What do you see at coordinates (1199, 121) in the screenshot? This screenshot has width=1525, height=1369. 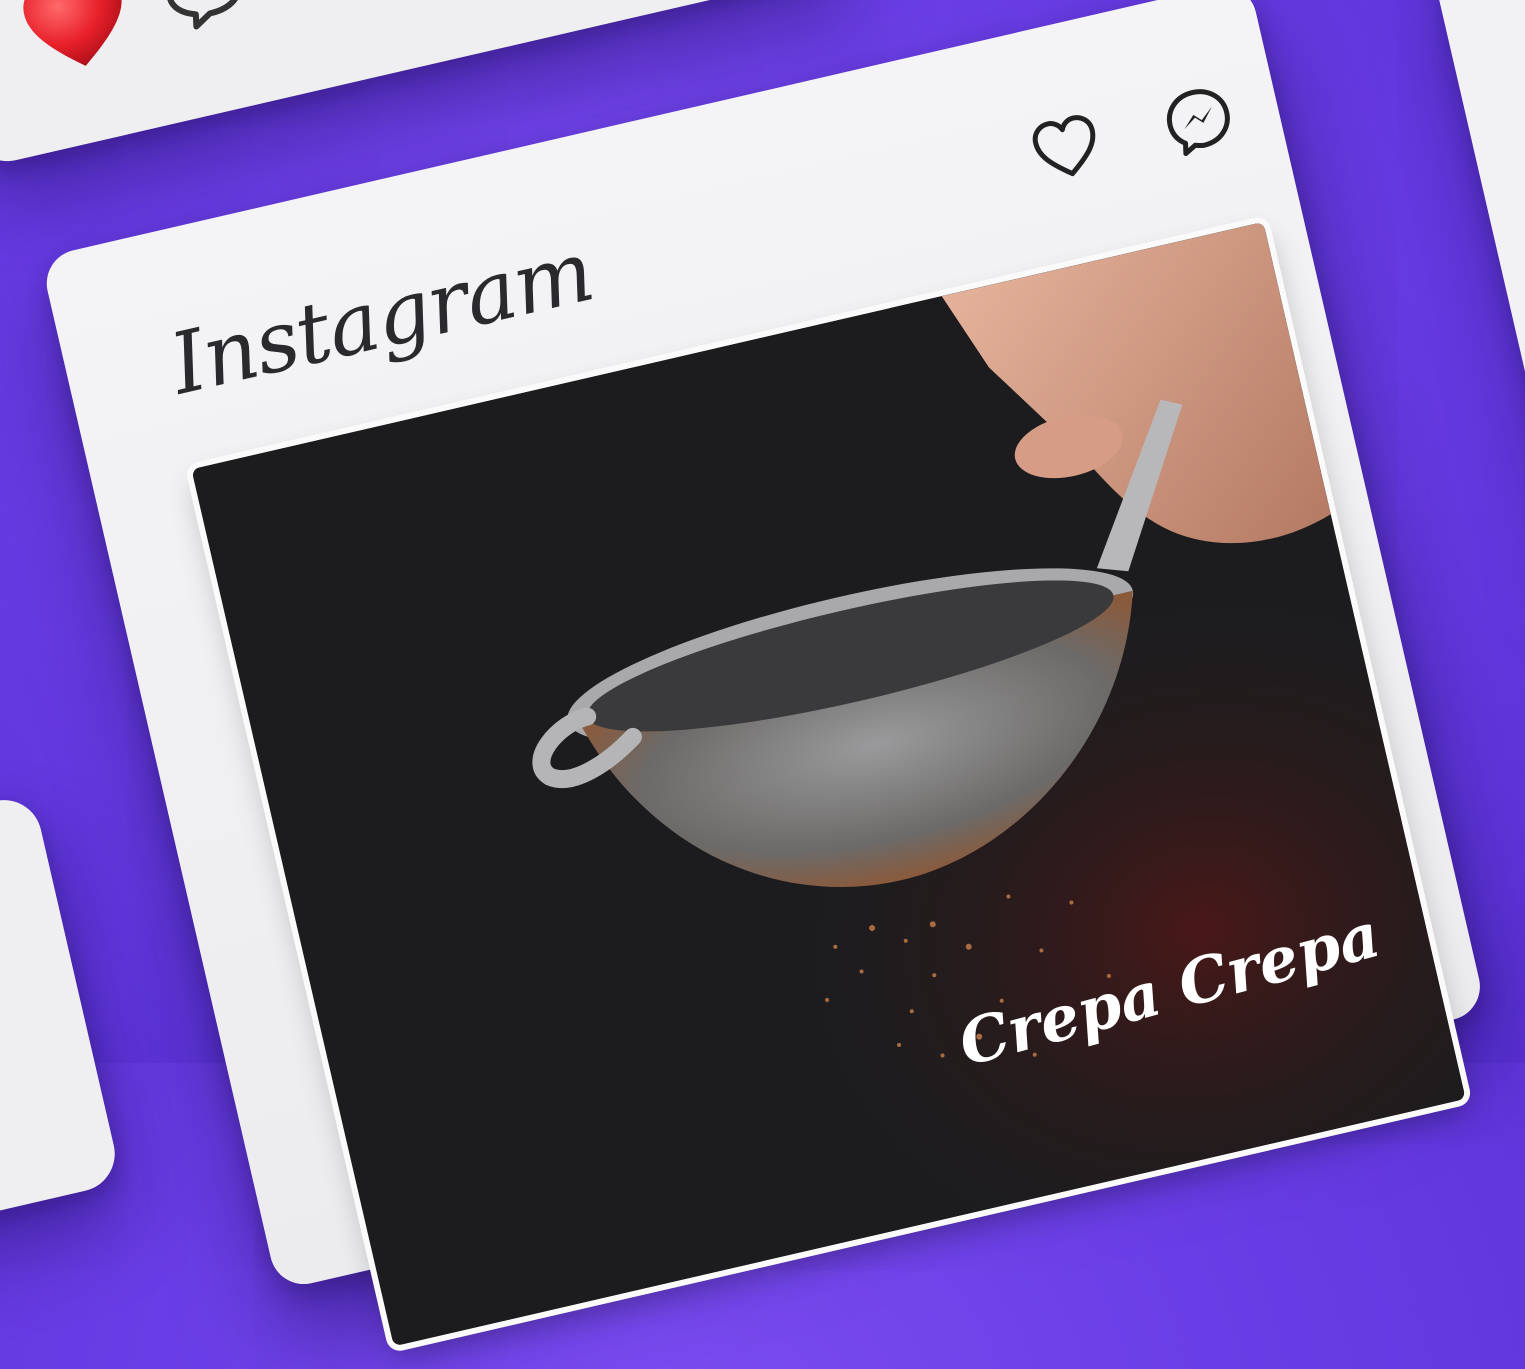 I see `messenger-icon` at bounding box center [1199, 121].